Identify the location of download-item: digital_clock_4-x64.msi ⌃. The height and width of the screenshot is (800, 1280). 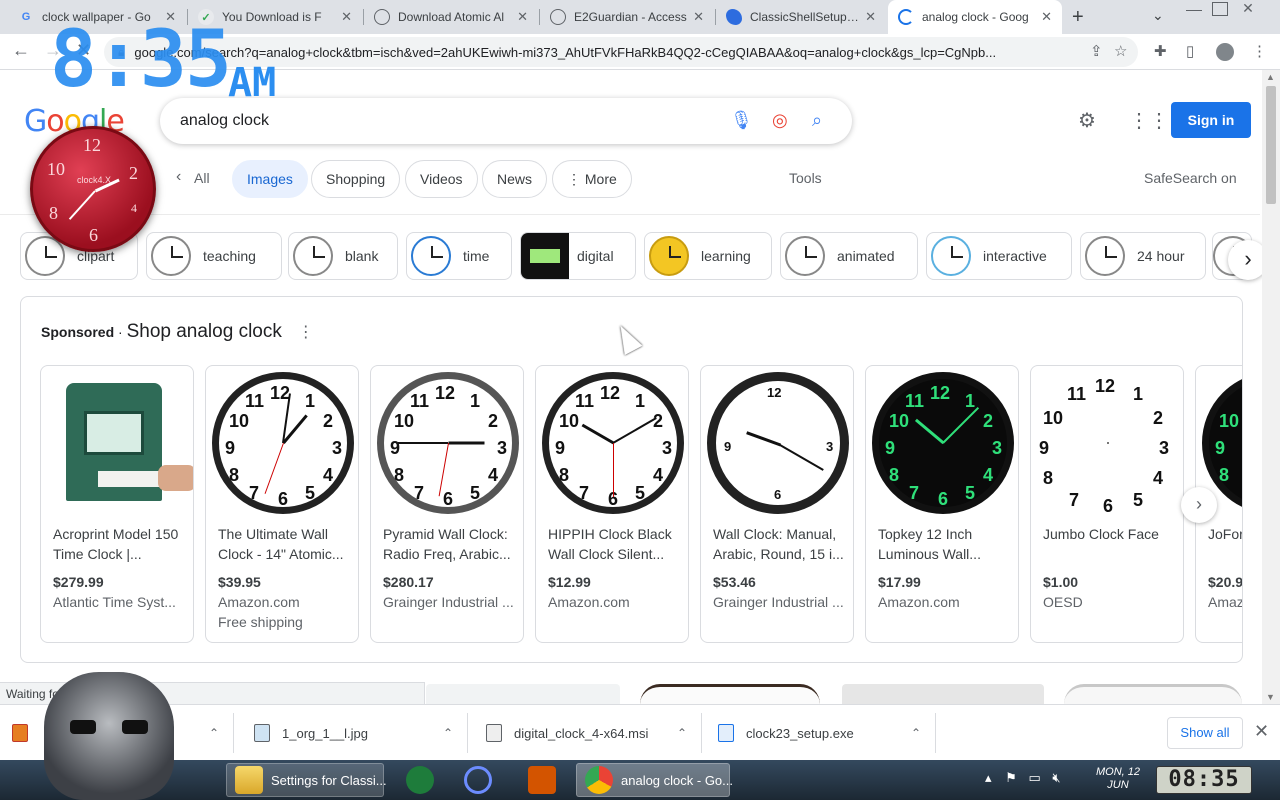
(586, 733).